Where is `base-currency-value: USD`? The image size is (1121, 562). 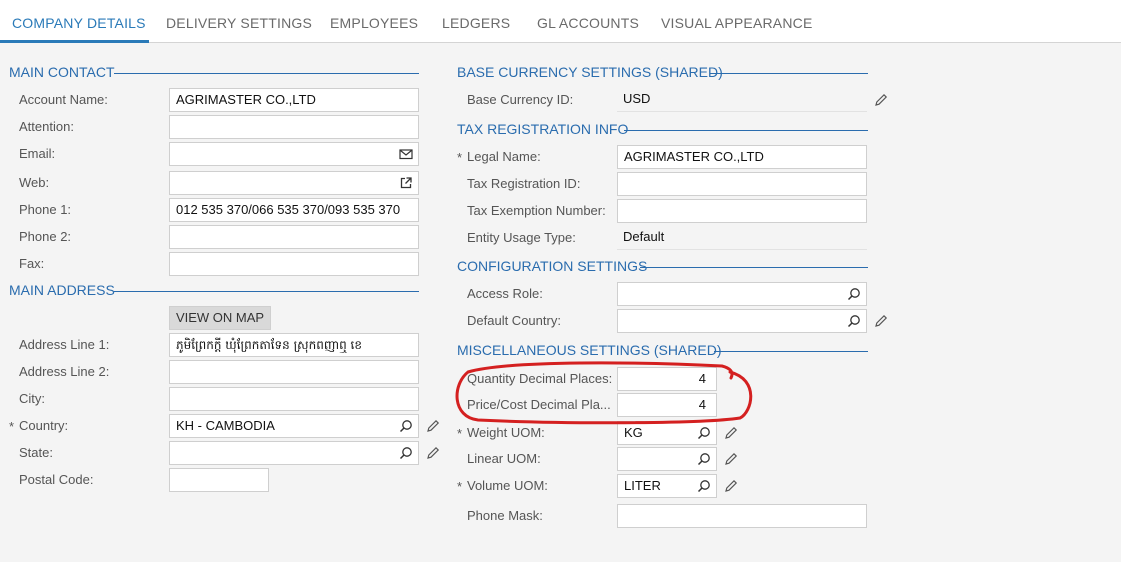 base-currency-value: USD is located at coordinates (742, 100).